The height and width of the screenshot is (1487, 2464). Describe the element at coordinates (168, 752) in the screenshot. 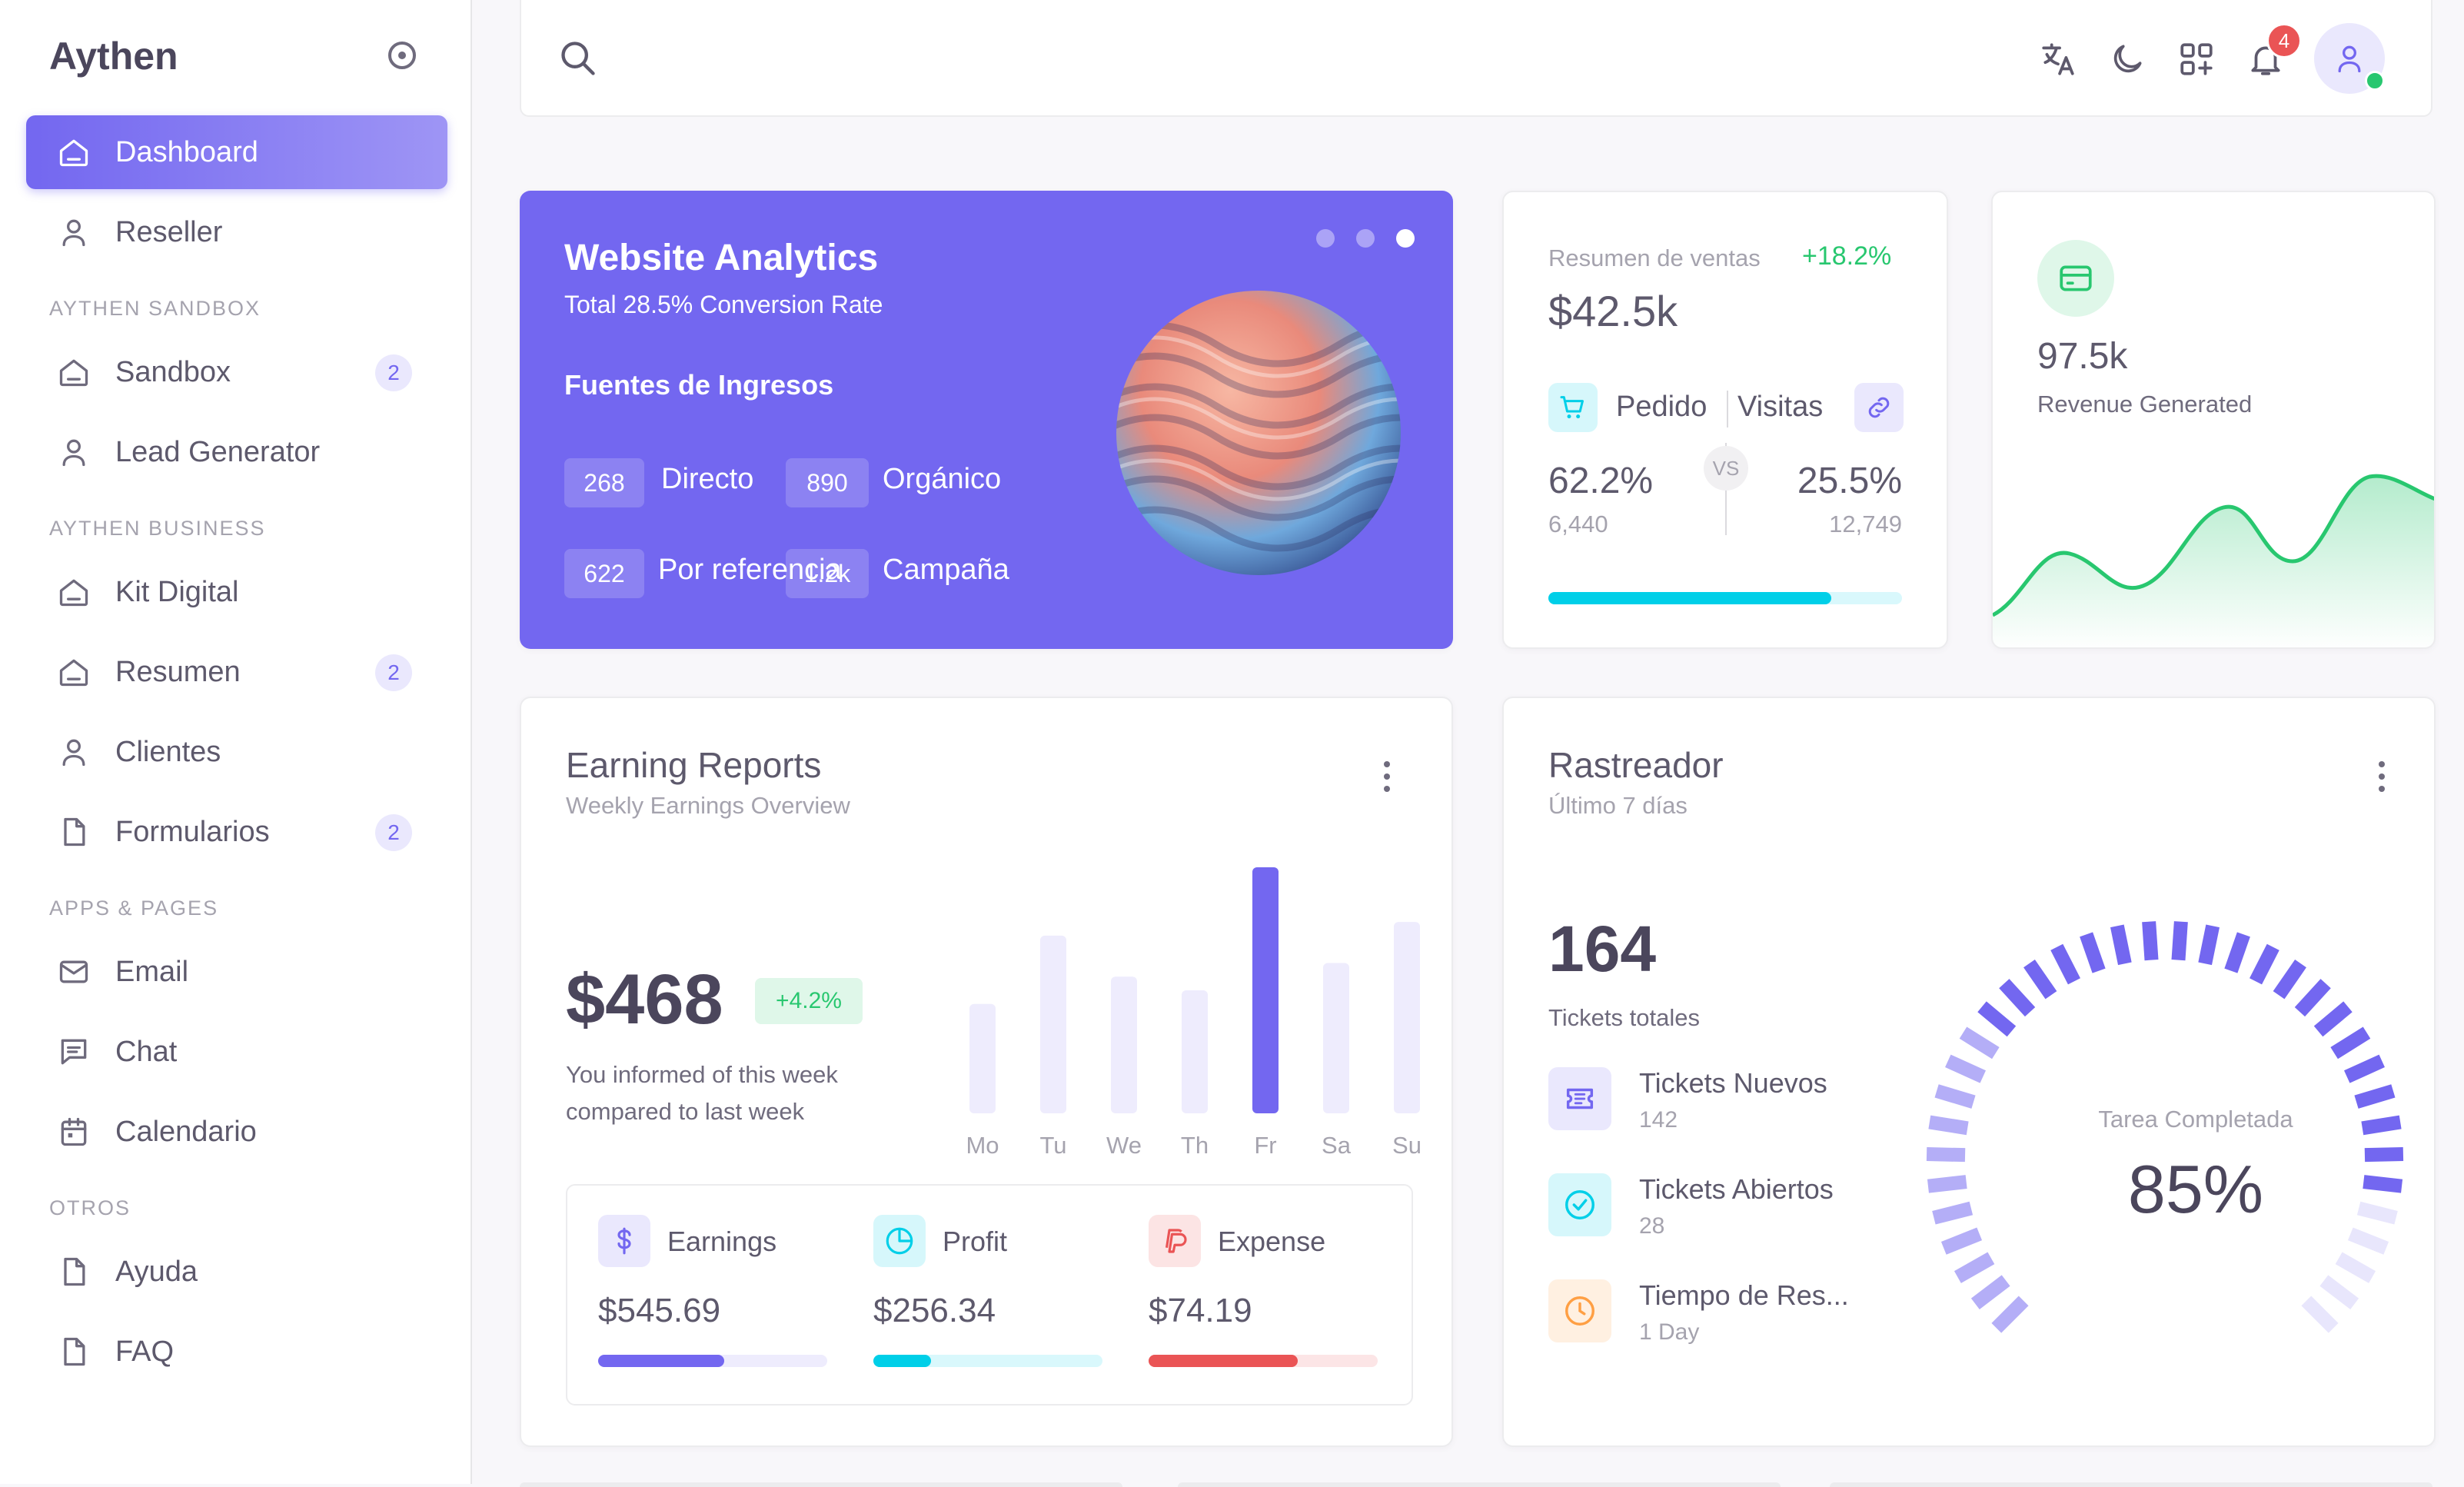

I see `sidebar-item-label: Clientes` at that location.